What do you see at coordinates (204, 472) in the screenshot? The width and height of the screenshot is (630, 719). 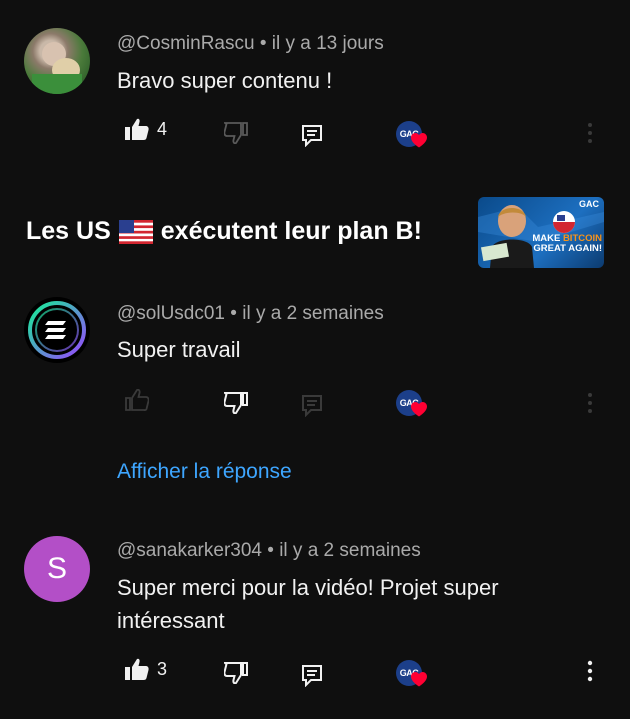 I see `show-reply-link: Afficher la réponse` at bounding box center [204, 472].